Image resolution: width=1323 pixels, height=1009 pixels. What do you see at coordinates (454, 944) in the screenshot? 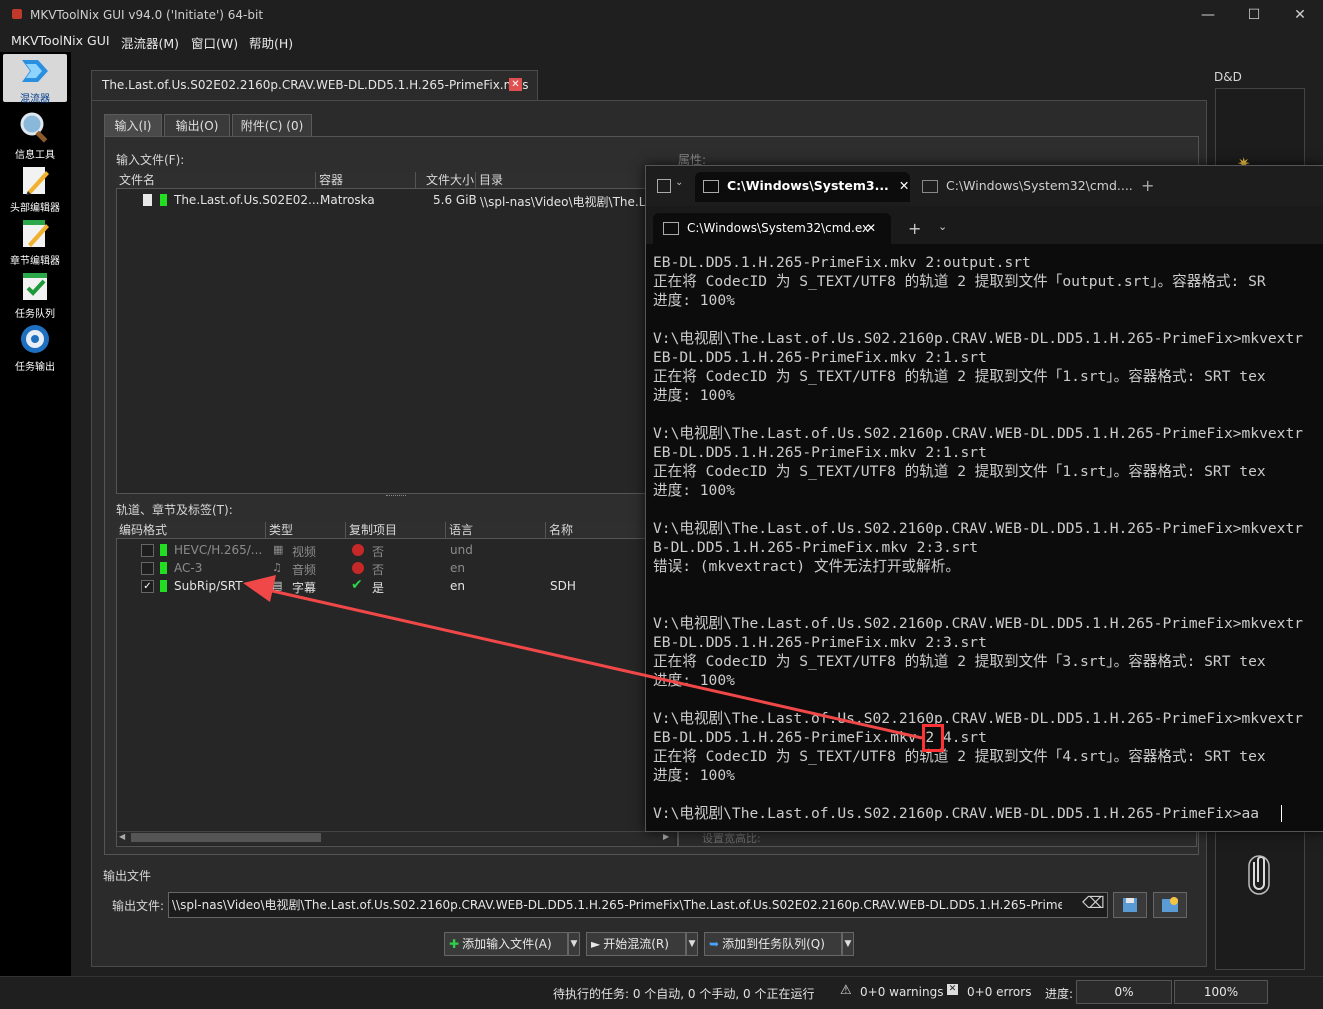
I see `plus-icon: ✚` at bounding box center [454, 944].